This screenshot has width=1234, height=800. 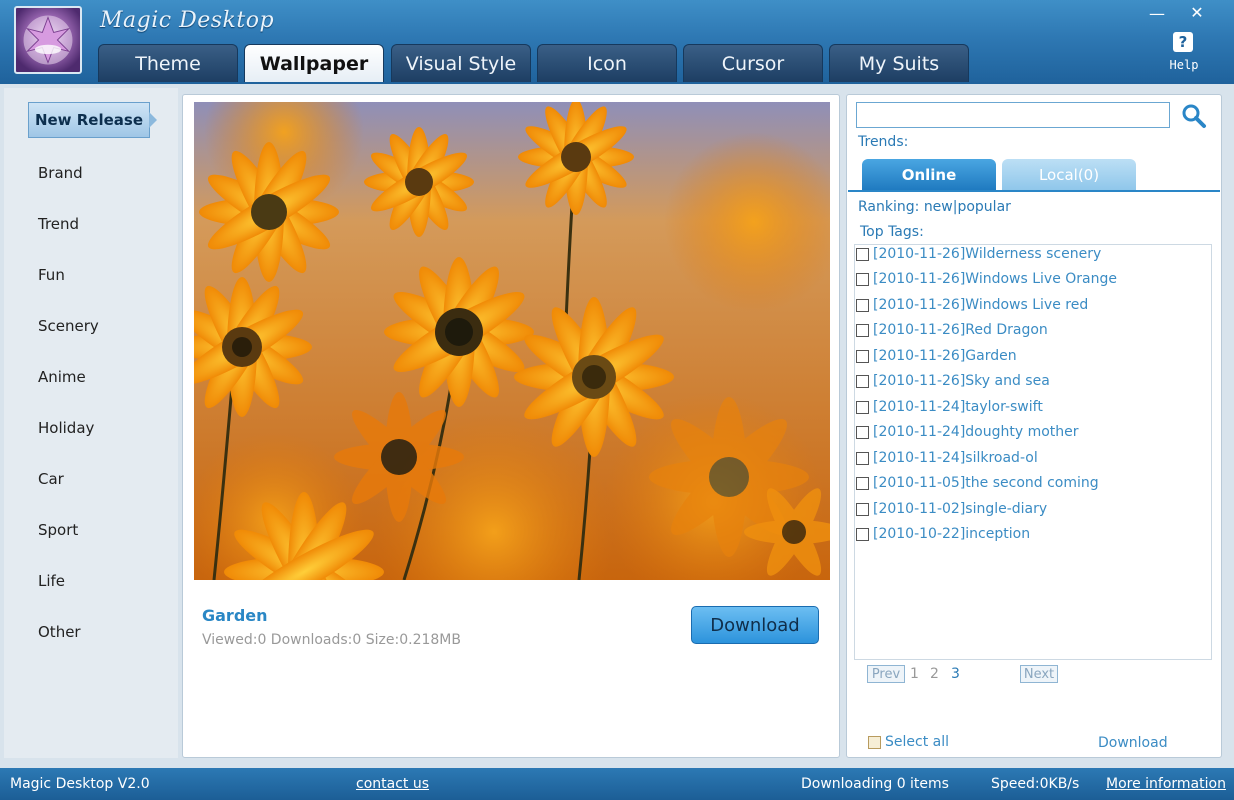 What do you see at coordinates (917, 742) in the screenshot?
I see `select-all-label: Select all` at bounding box center [917, 742].